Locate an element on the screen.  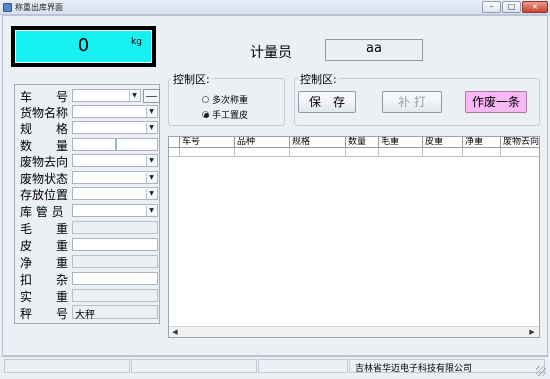
field-label-spec: 规 格 is located at coordinates (44, 129).